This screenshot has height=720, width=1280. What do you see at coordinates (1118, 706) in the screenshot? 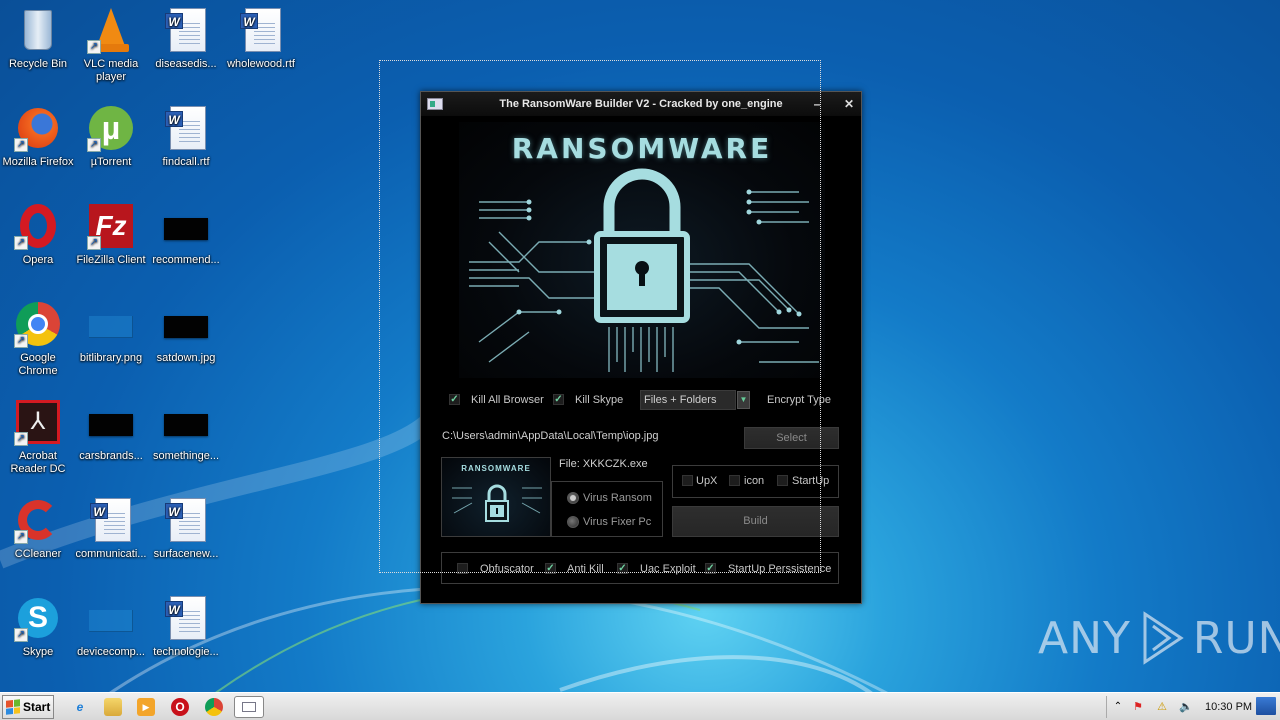
I see `show-hidden-icons-button: ⌃` at bounding box center [1118, 706].